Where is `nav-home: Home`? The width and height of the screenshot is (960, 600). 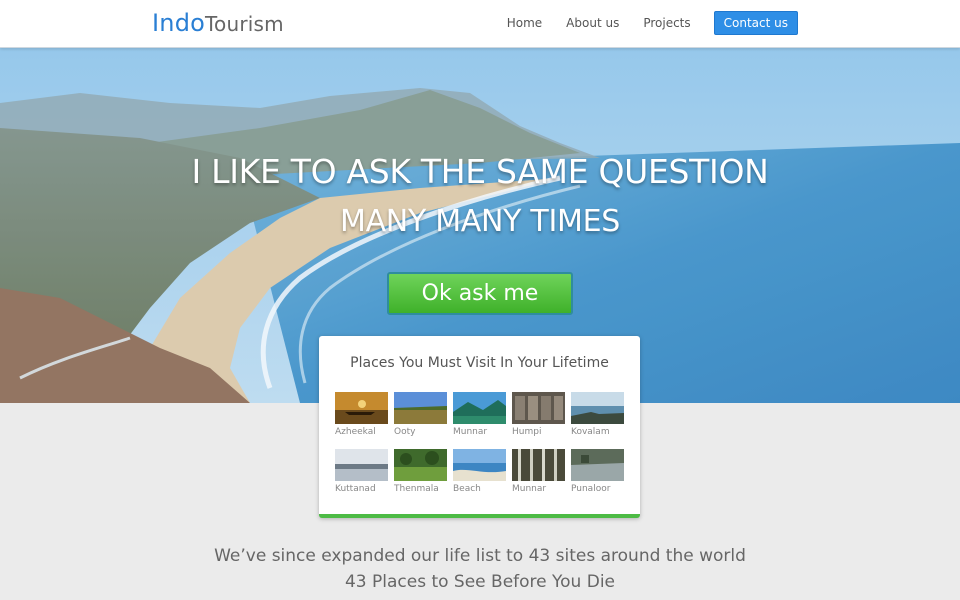
nav-home: Home is located at coordinates (524, 23).